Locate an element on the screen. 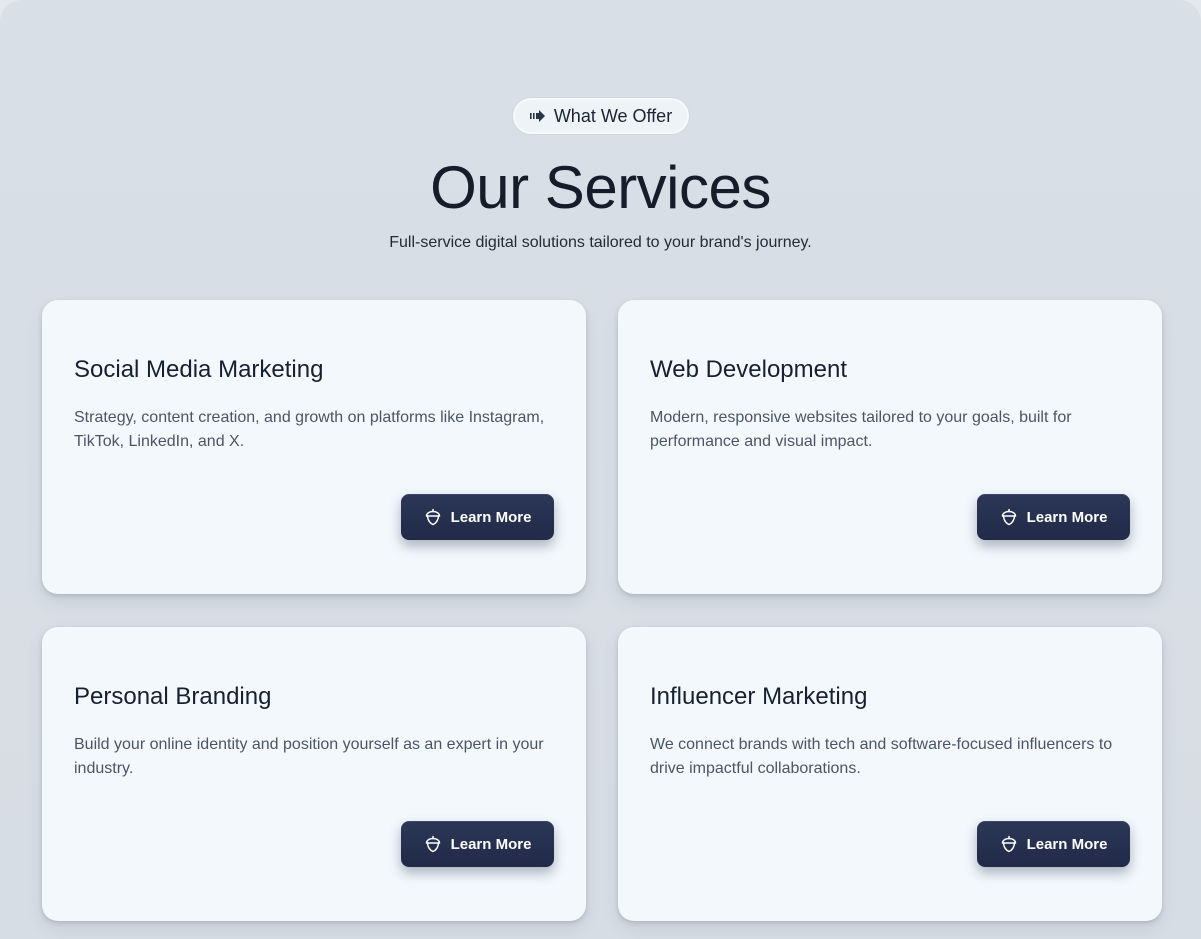 Image resolution: width=1201 pixels, height=939 pixels. section-badge: What We Offer is located at coordinates (601, 116).